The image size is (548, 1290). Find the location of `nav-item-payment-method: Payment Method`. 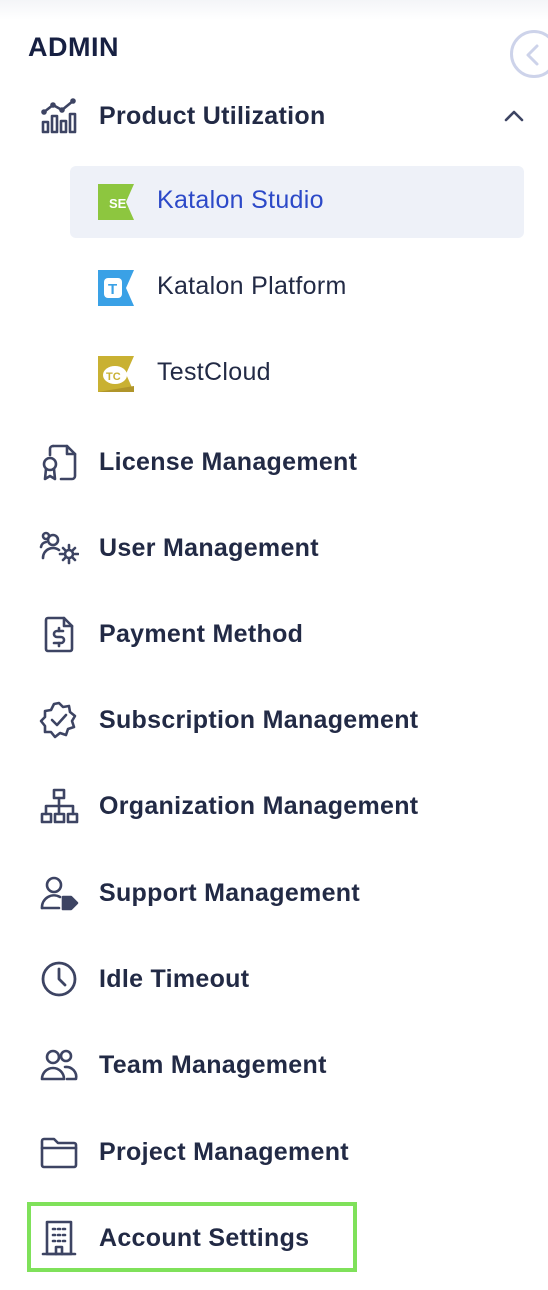

nav-item-payment-method: Payment Method is located at coordinates (274, 634).